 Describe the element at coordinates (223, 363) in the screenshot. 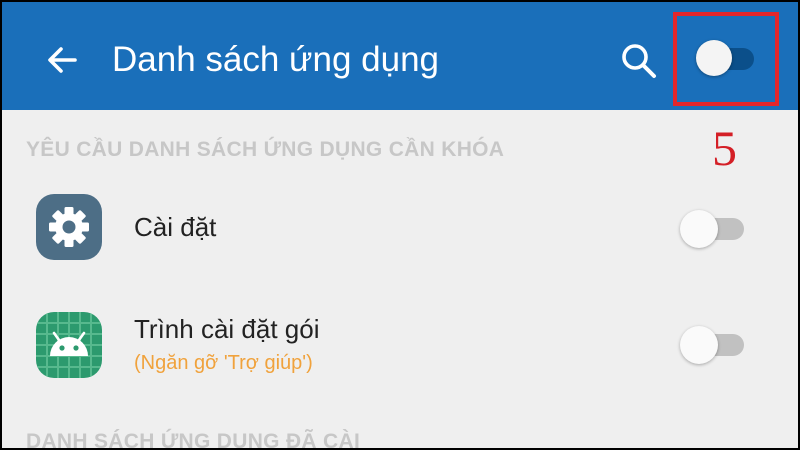

I see `app-subtitle: (Ngăn gỡ 'Trợ giúp')` at that location.